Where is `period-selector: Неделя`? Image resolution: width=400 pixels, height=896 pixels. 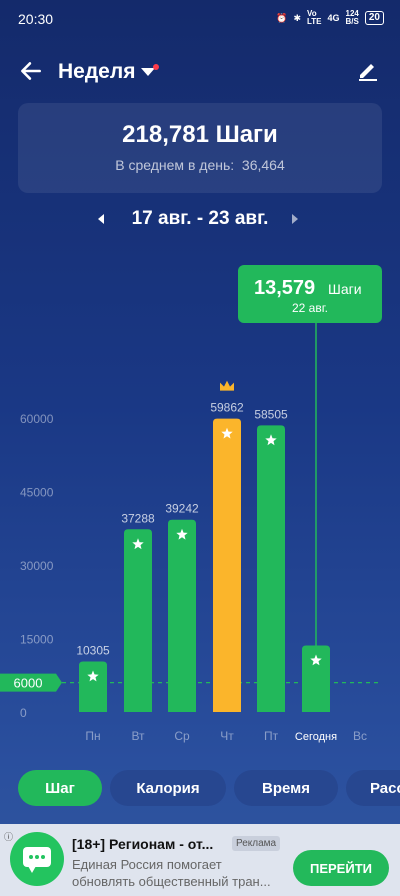 period-selector: Неделя is located at coordinates (109, 72).